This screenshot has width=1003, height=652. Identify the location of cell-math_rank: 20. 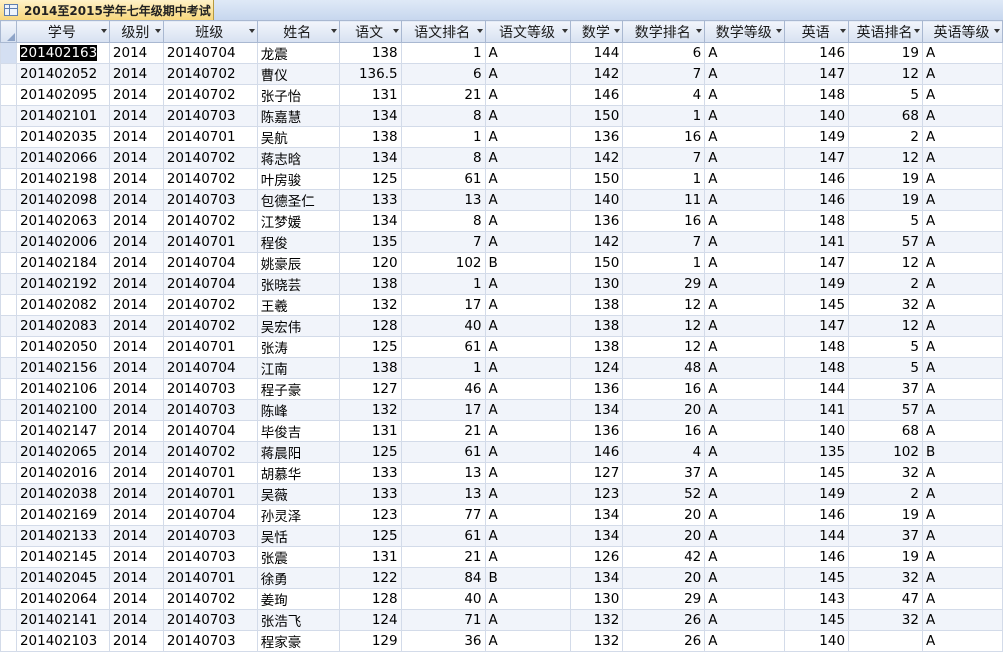
(664, 578).